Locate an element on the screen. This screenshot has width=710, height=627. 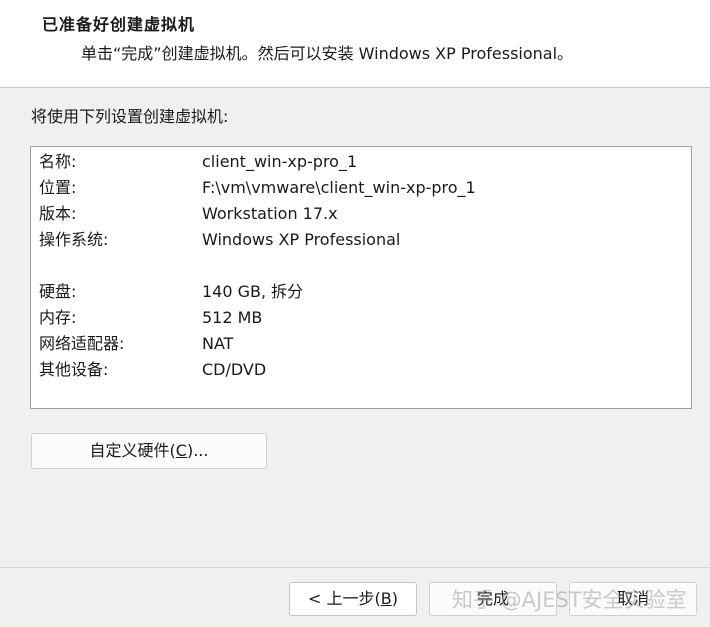
summary-label: 版本: is located at coordinates (58, 213).